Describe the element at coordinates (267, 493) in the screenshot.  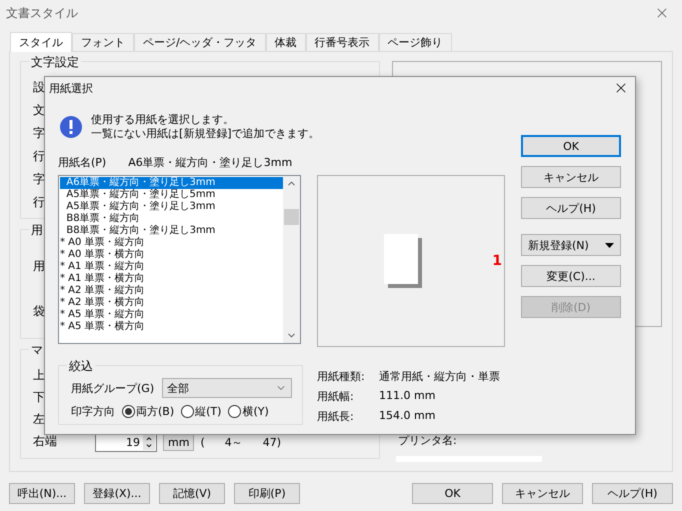
I see `action-button: 印刷(P)` at that location.